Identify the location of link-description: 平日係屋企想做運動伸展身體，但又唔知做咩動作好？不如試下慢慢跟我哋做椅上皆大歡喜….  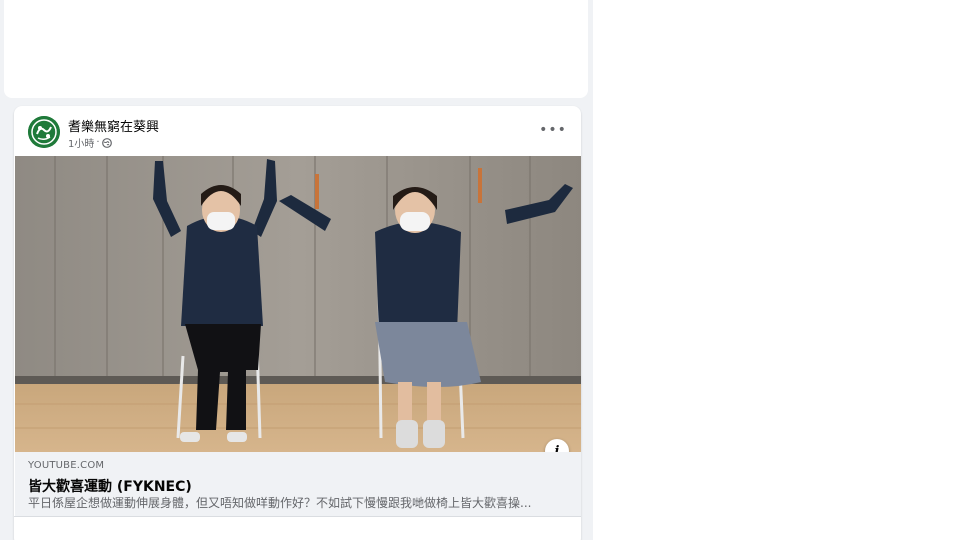
(280, 503).